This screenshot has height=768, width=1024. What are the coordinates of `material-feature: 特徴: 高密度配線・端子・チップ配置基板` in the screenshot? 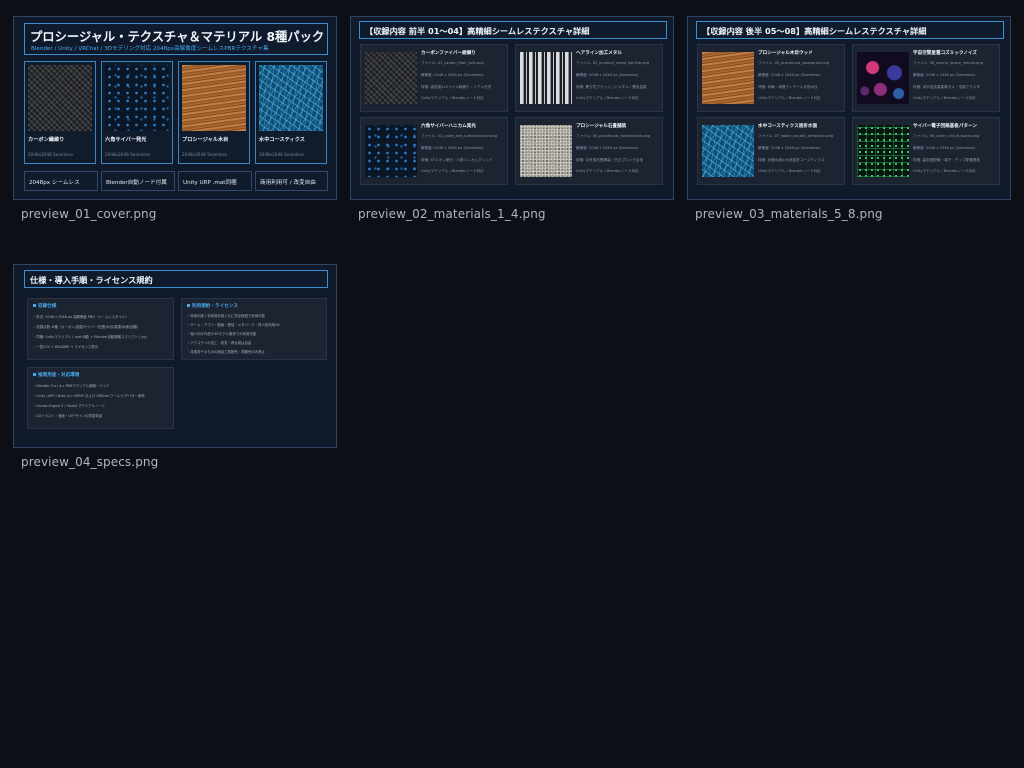 It's located at (947, 160).